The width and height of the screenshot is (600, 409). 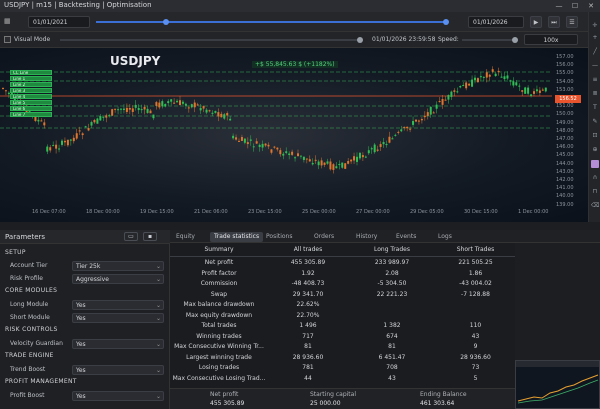 I want to click on table-row: Profit factor 1.92 2.08 1.86, so click(x=342, y=274).